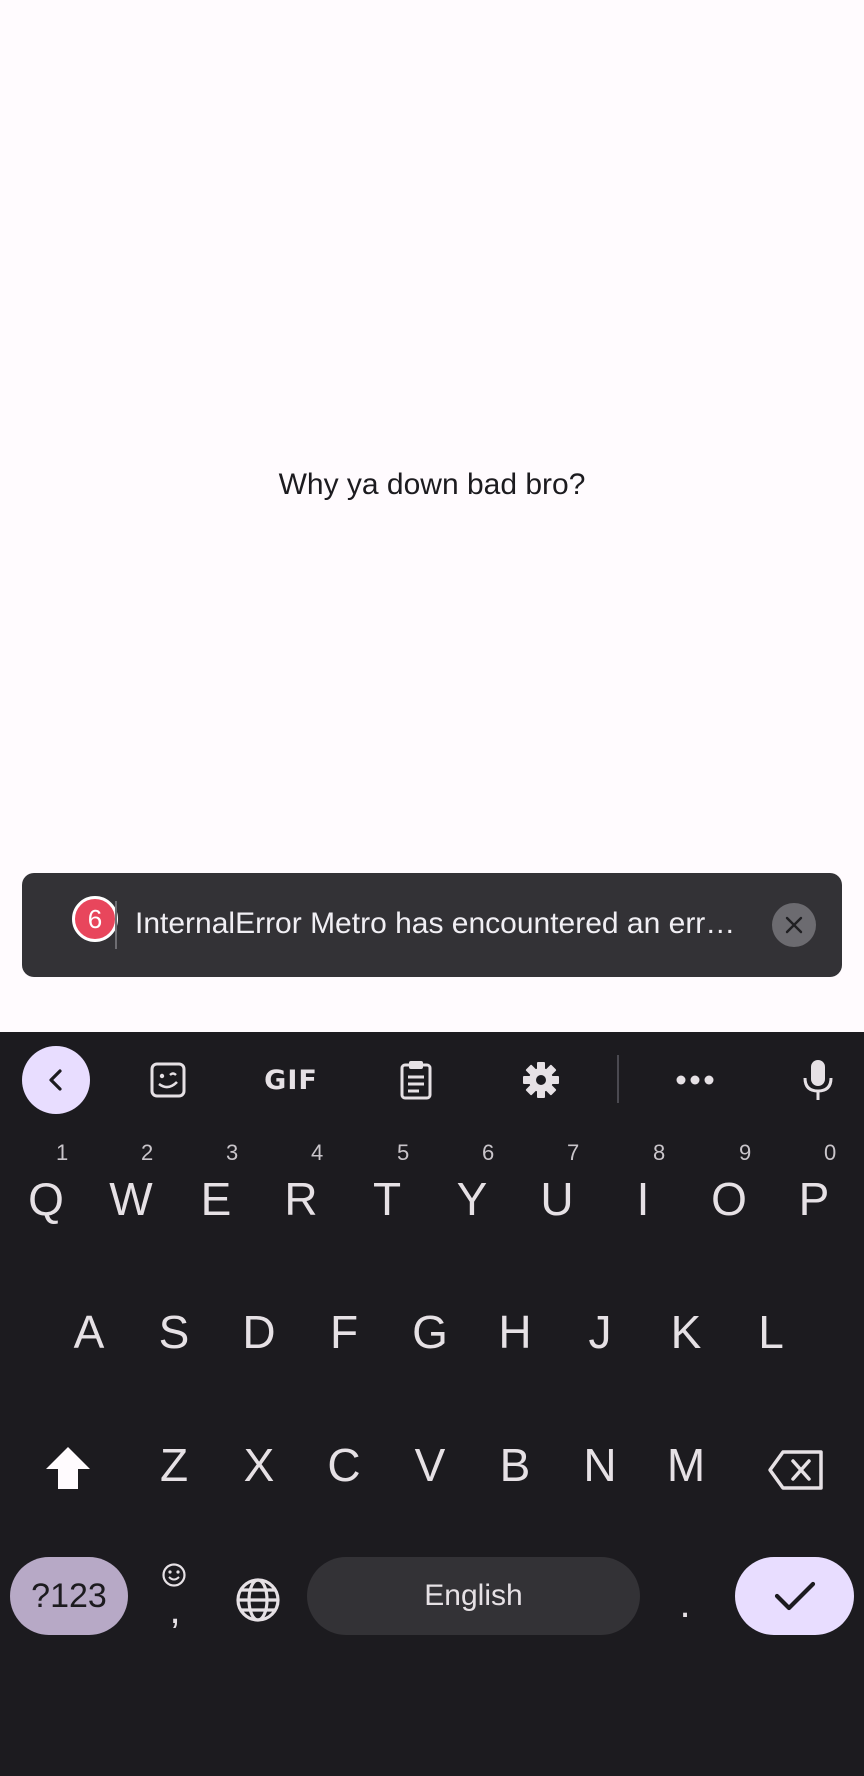 This screenshot has height=1776, width=864. I want to click on key-label: Y, so click(472, 1199).